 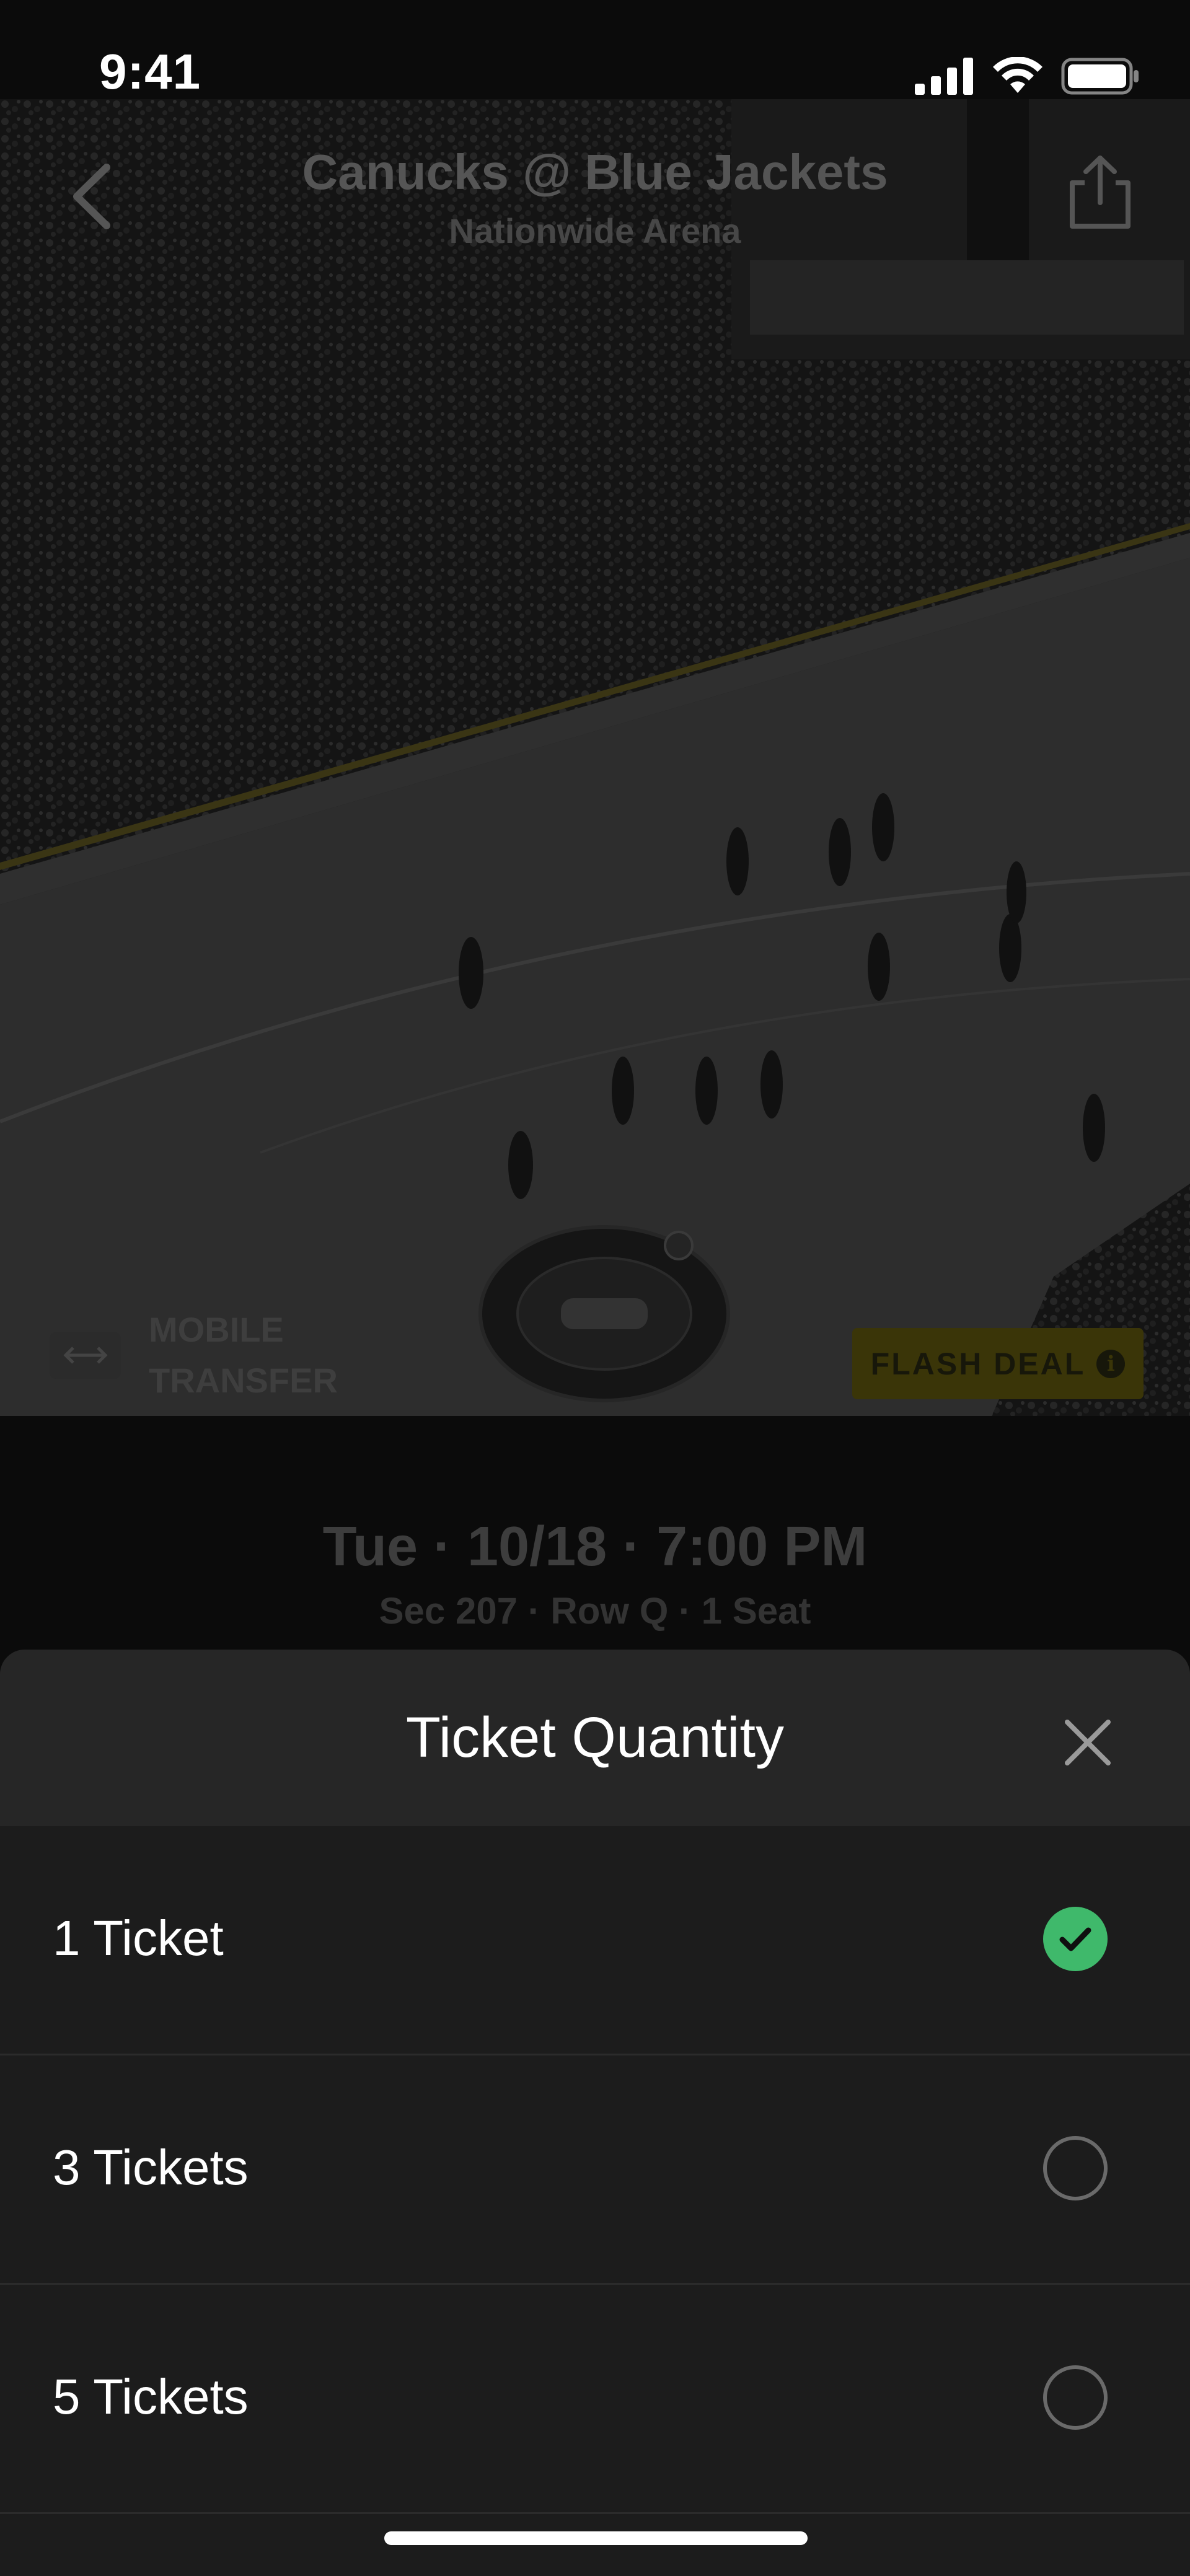 I want to click on event-title: Canucks @ Blue Jackets, so click(x=595, y=172).